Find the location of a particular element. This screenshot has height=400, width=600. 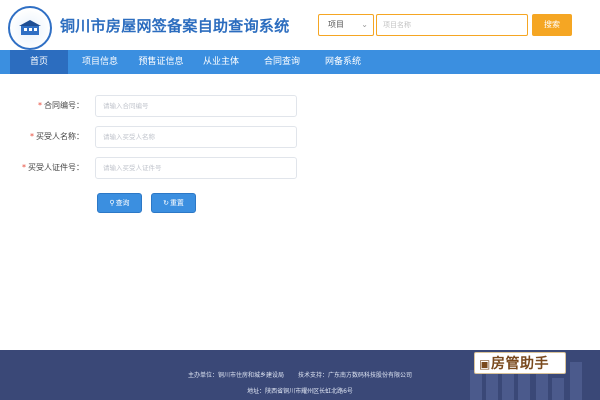

nav-item-contract-query: 合同查询 is located at coordinates (282, 62).